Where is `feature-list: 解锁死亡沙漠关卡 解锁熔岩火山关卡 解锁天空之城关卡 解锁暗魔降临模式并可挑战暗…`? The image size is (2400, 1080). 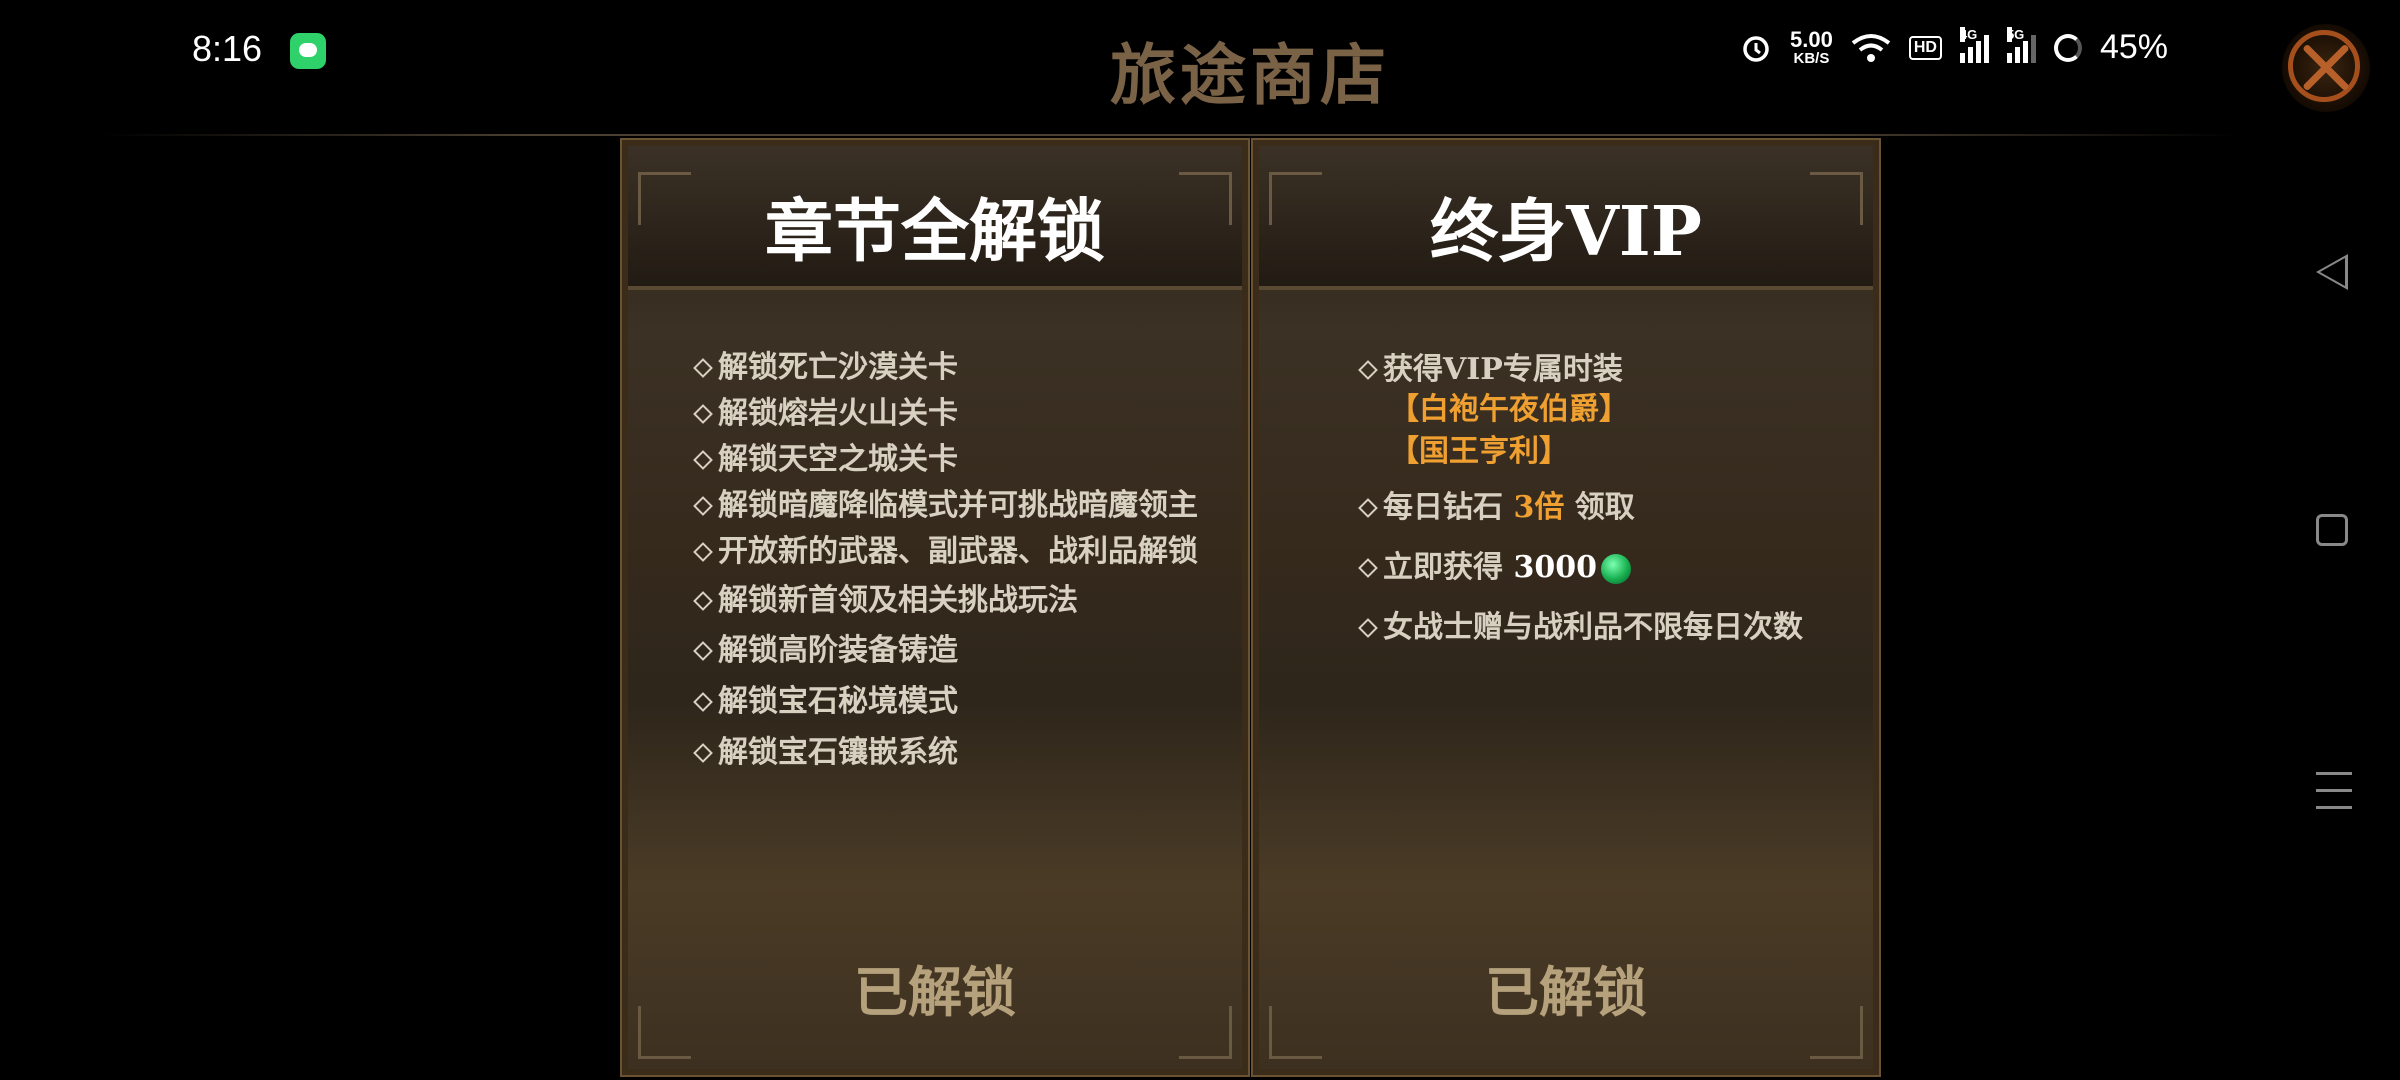 feature-list: 解锁死亡沙漠关卡 解锁熔岩火山关卡 解锁天空之城关卡 解锁暗魔降临模式并可挑战暗… is located at coordinates (945, 559).